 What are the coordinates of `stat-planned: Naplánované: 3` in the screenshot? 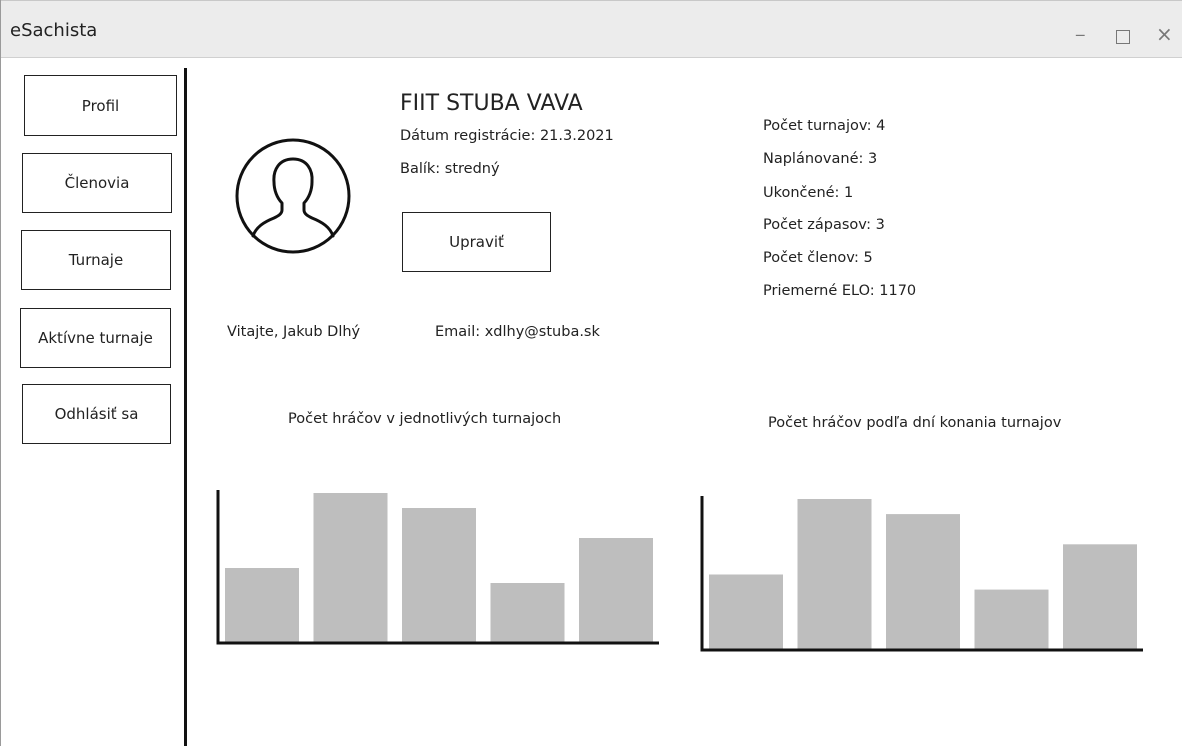 It's located at (820, 159).